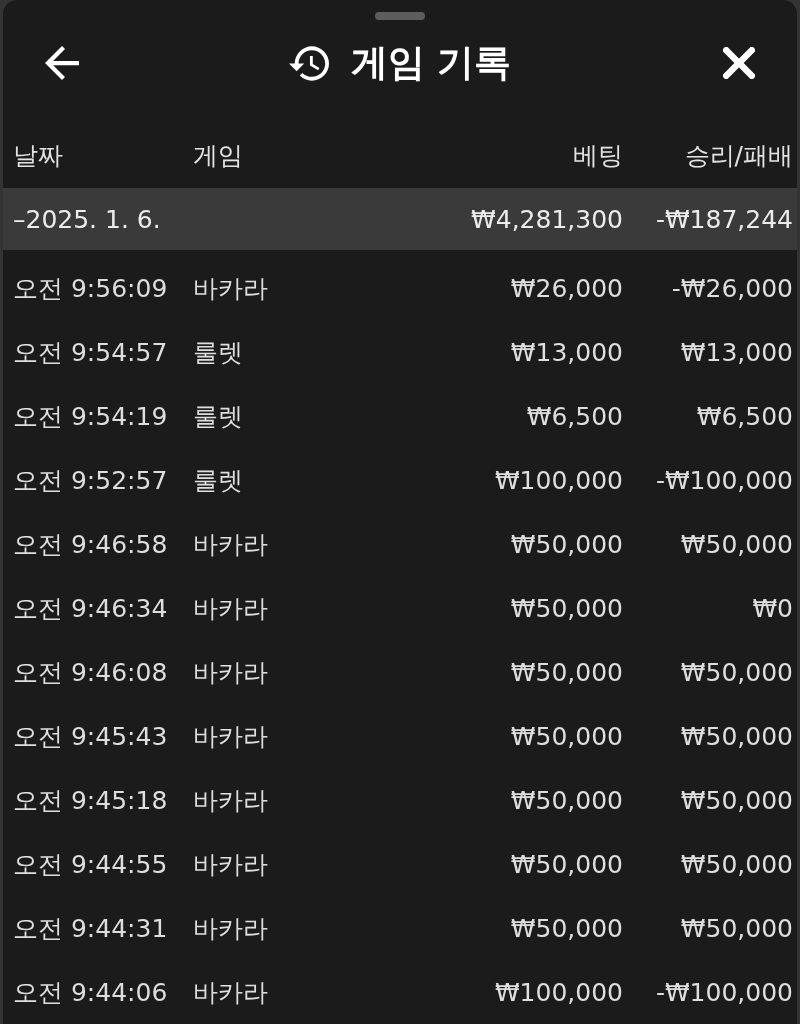 This screenshot has height=1024, width=800. What do you see at coordinates (91, 416) in the screenshot?
I see `time-cell-text: 오전 9:54:19` at bounding box center [91, 416].